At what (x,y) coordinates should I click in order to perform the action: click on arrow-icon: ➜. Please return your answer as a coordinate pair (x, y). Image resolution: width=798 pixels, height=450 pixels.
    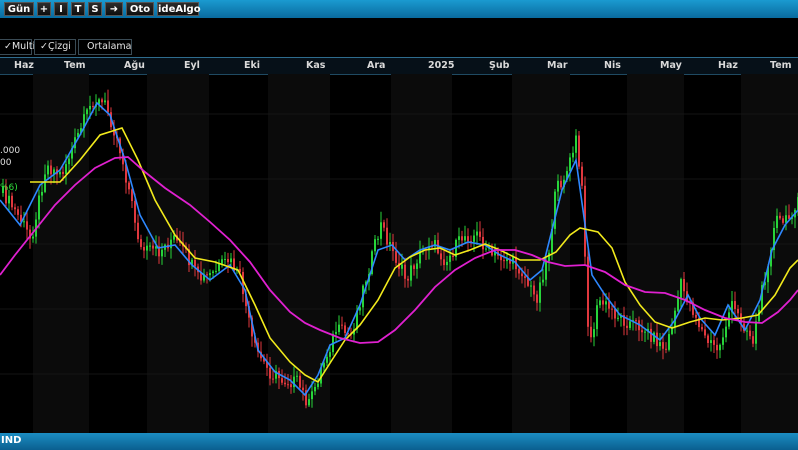
    Looking at the image, I should click on (114, 9).